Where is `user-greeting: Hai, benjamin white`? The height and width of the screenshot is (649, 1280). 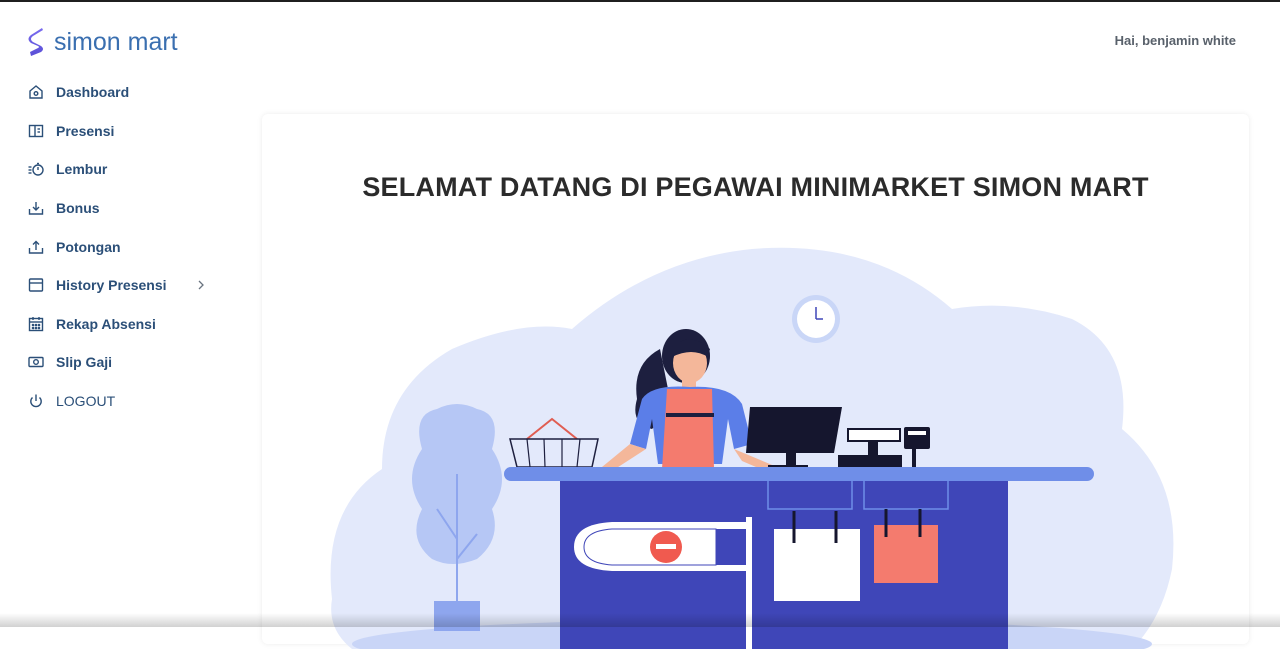
user-greeting: Hai, benjamin white is located at coordinates (1175, 40).